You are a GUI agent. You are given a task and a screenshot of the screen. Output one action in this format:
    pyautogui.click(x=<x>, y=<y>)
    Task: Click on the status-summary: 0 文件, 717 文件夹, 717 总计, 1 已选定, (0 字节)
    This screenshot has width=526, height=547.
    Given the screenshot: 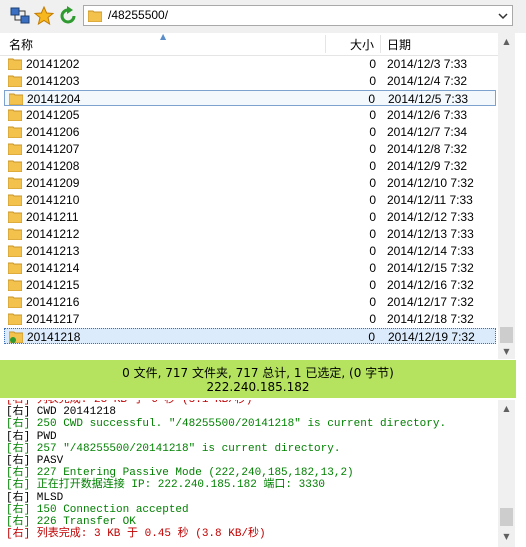 What is the action you would take?
    pyautogui.click(x=258, y=373)
    